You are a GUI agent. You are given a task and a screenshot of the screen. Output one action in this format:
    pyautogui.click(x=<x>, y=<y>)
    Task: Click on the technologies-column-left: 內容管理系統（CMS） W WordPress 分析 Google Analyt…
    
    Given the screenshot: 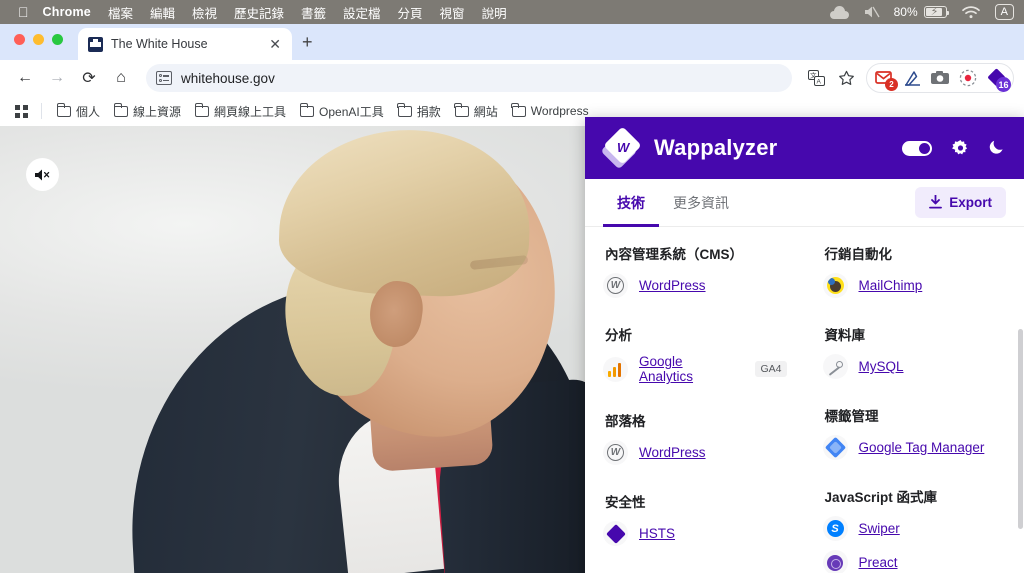 What is the action you would take?
    pyautogui.click(x=695, y=408)
    